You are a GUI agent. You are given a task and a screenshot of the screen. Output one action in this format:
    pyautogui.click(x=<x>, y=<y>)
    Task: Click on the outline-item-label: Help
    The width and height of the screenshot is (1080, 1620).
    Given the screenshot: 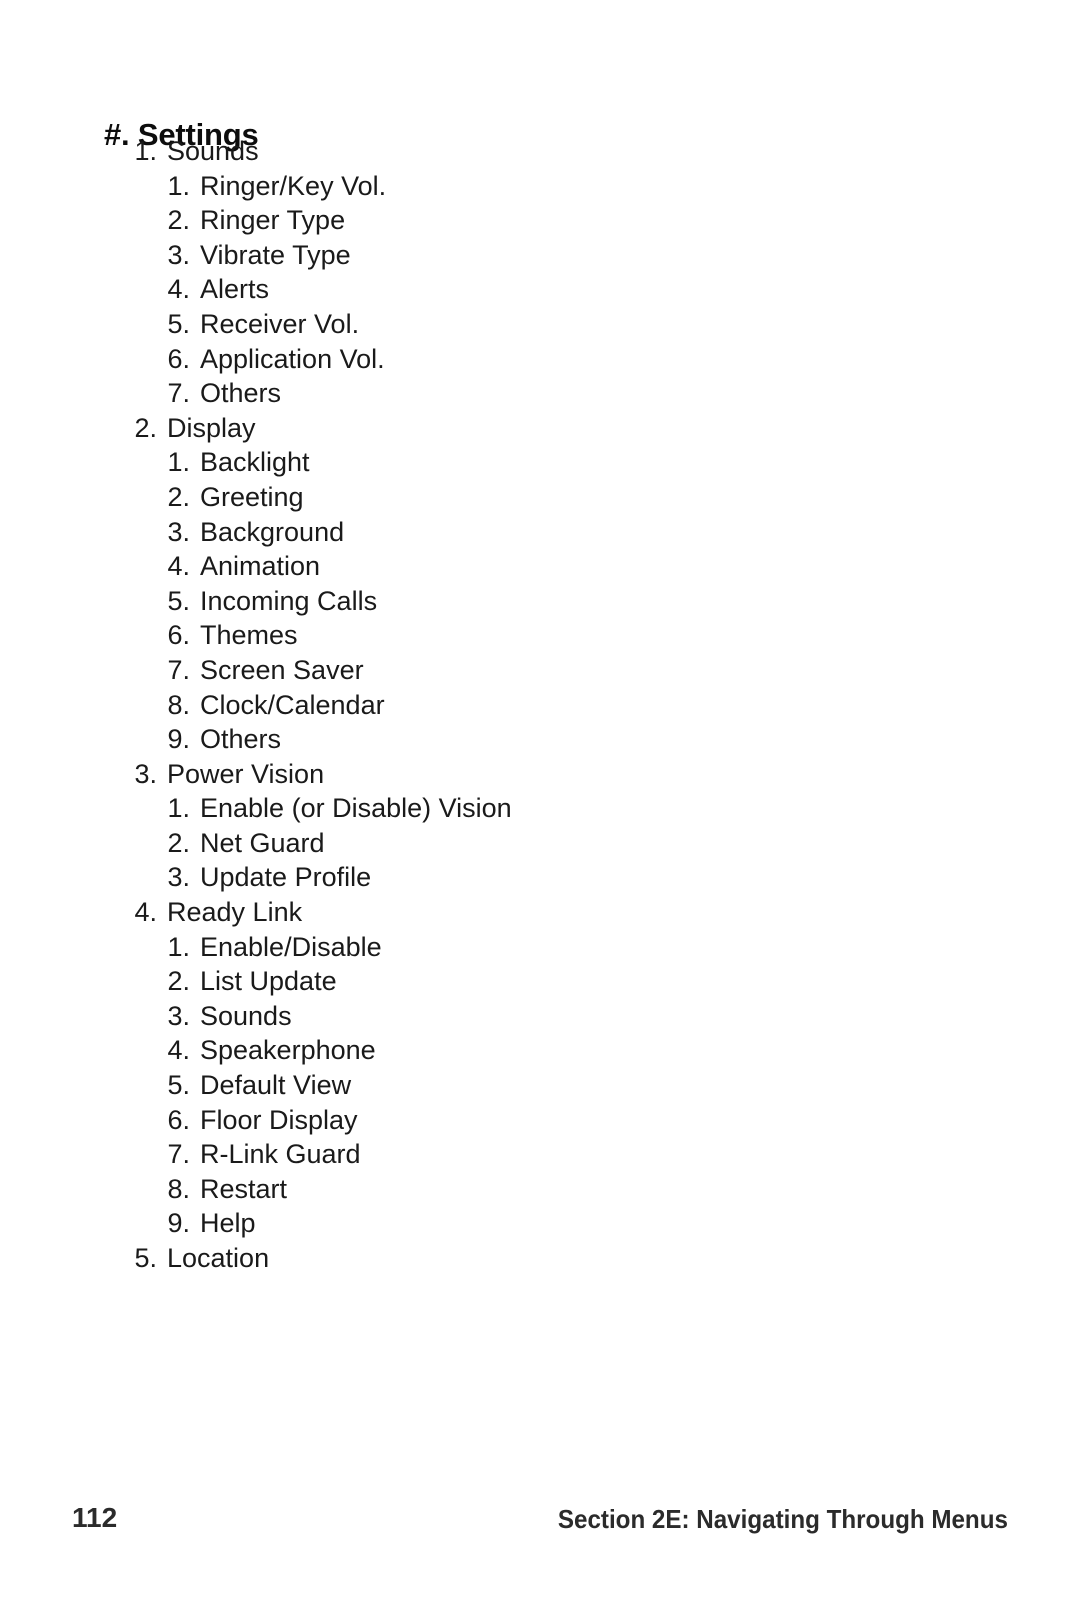 What is the action you would take?
    pyautogui.click(x=228, y=1223)
    